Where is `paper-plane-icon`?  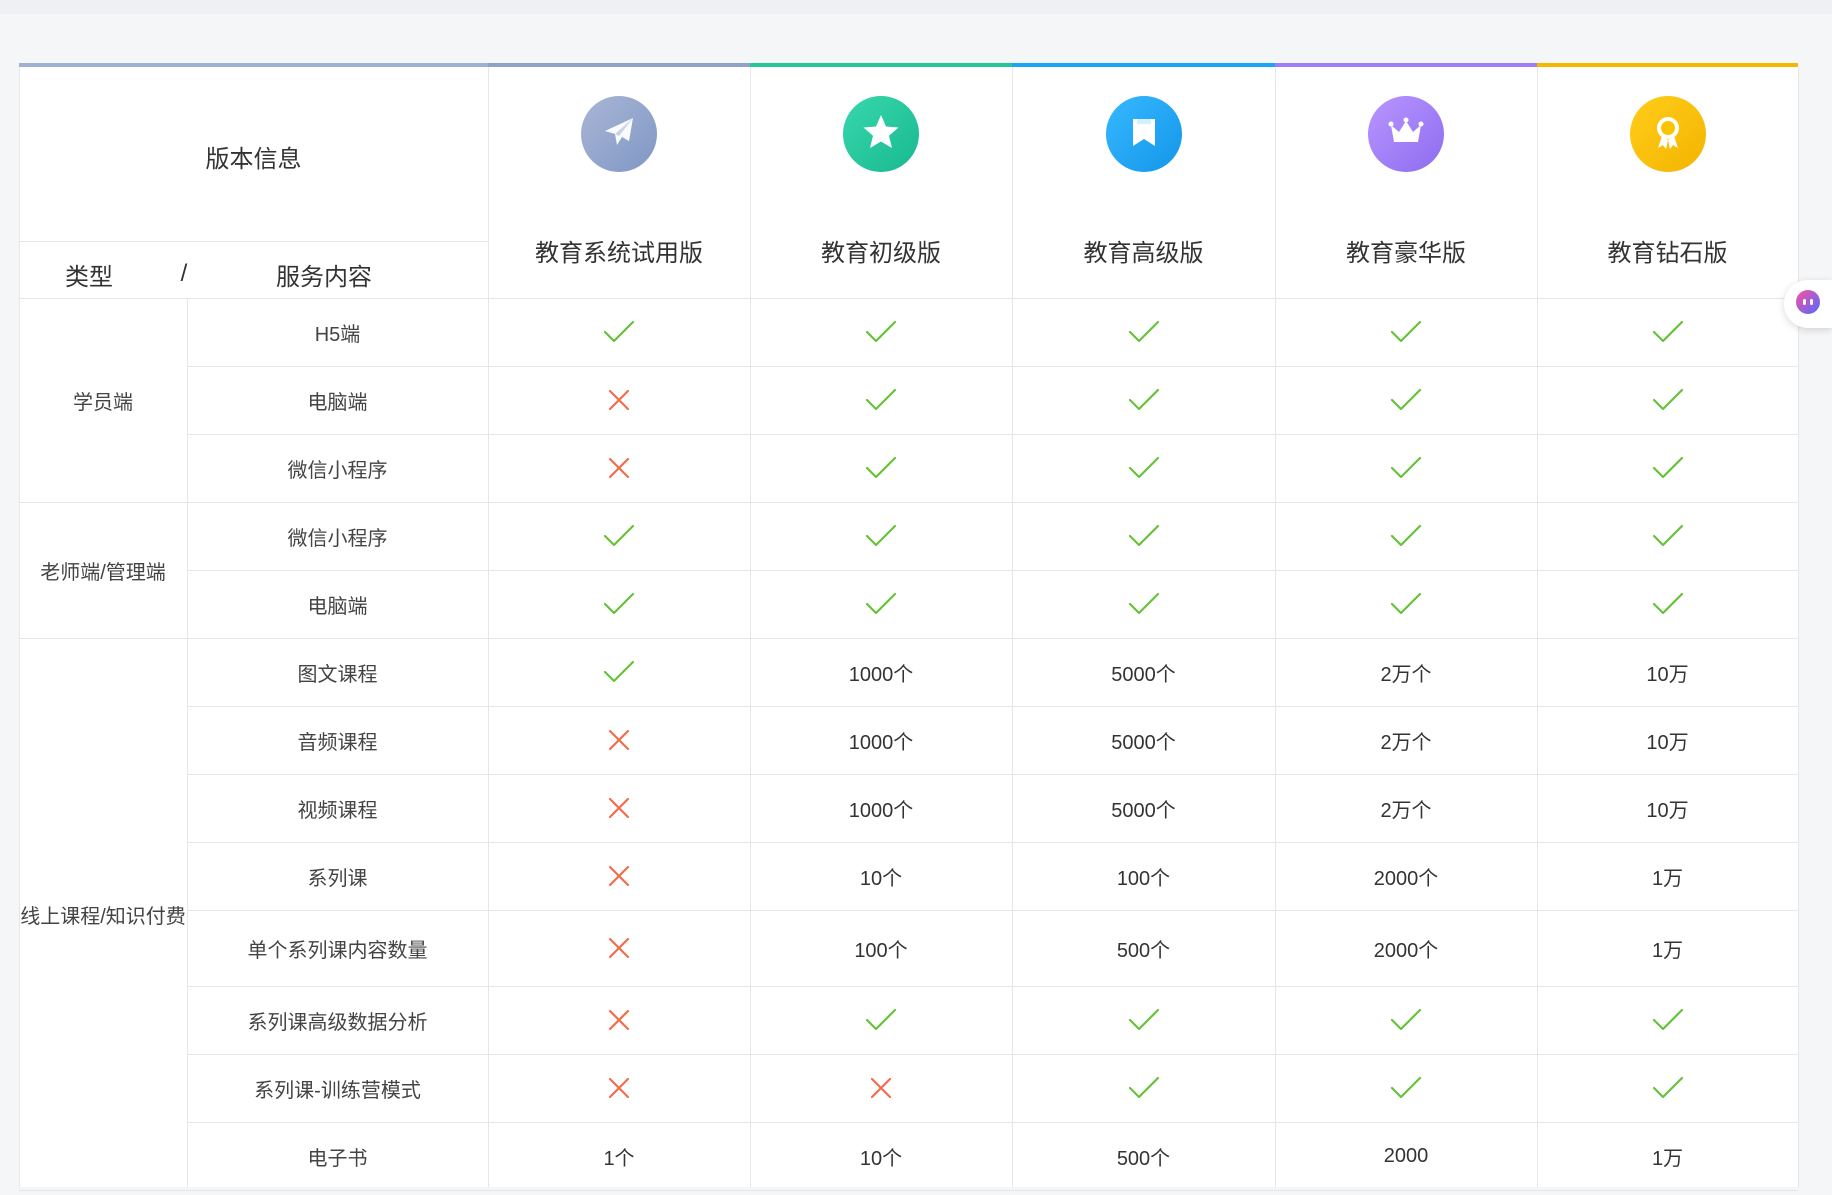
paper-plane-icon is located at coordinates (619, 134).